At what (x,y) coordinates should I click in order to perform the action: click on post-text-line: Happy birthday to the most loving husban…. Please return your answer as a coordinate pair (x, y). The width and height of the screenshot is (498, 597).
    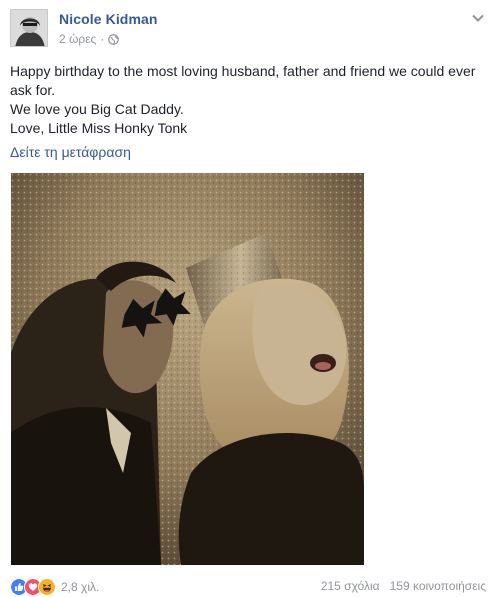
    Looking at the image, I should click on (243, 80).